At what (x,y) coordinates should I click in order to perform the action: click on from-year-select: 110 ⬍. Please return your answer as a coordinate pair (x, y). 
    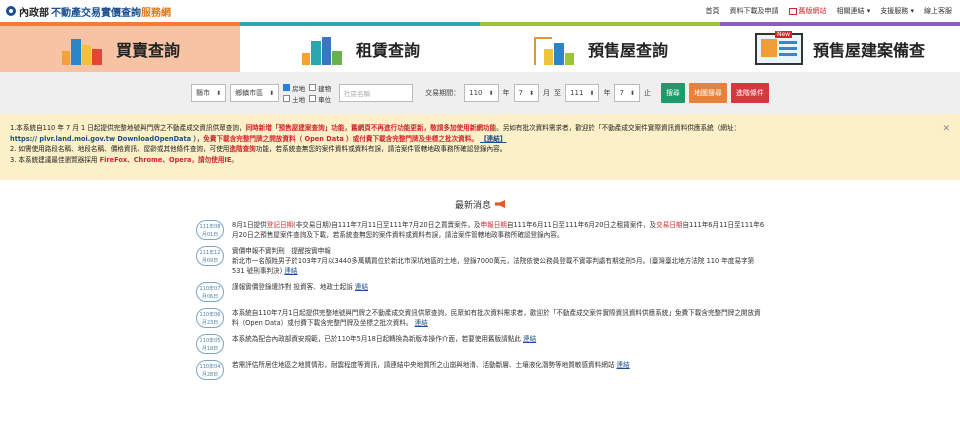
    Looking at the image, I should click on (481, 93).